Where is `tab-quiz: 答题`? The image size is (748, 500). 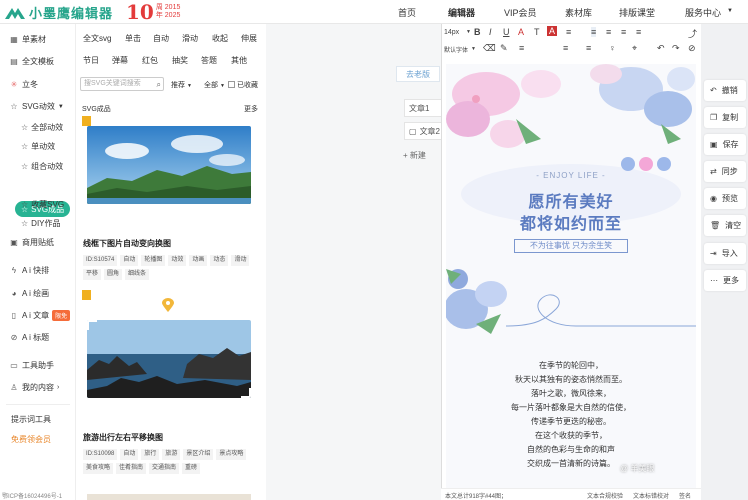 tab-quiz: 答题 is located at coordinates (209, 60).